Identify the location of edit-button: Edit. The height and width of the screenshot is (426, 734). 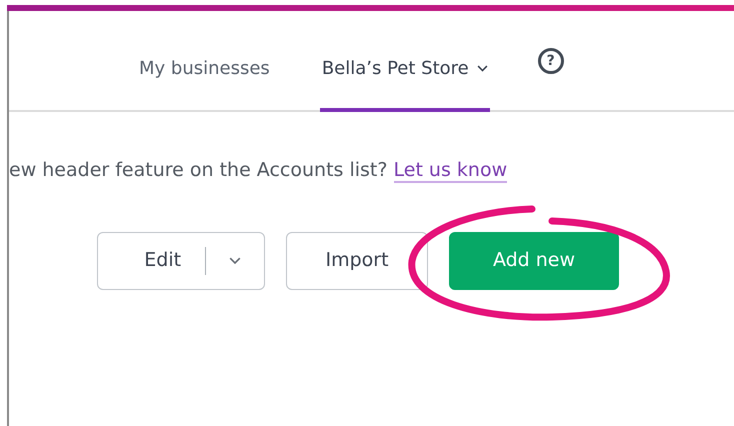
(152, 260).